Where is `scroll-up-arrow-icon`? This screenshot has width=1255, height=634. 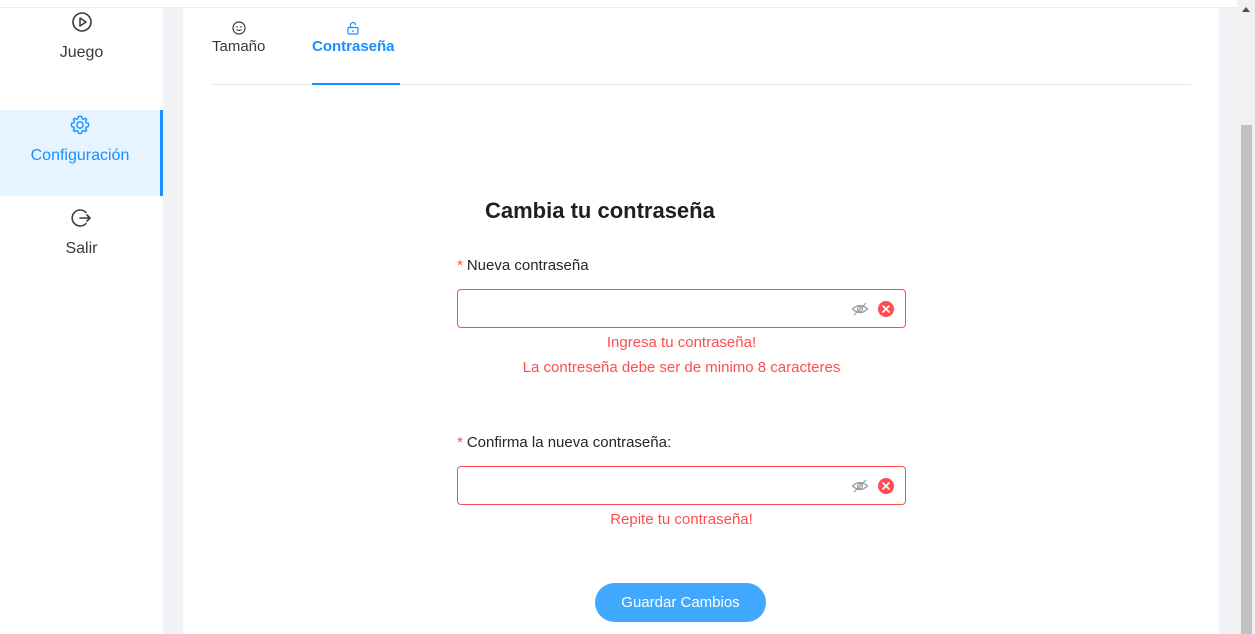
scroll-up-arrow-icon is located at coordinates (1246, 8).